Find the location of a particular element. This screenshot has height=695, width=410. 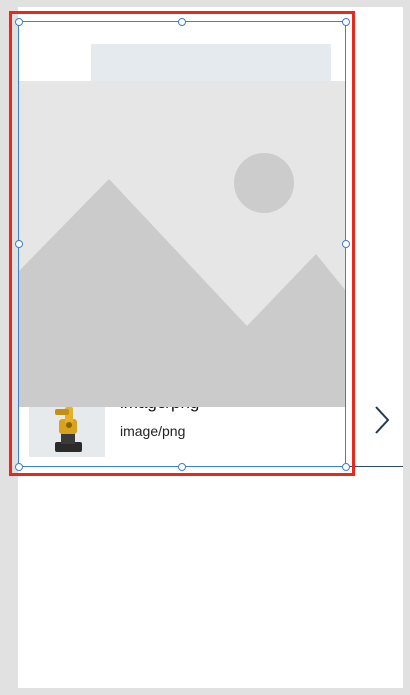

resize-handle-top is located at coordinates (182, 22).